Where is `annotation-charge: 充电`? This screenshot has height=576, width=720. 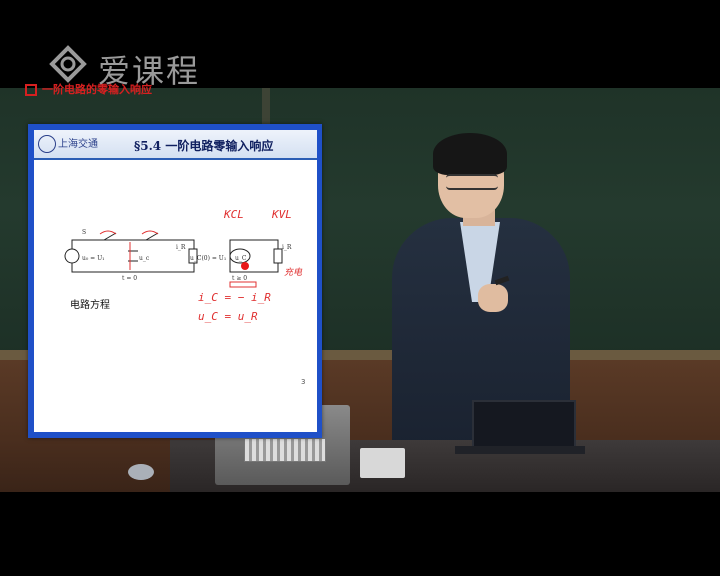
annotation-charge: 充电 is located at coordinates (293, 273).